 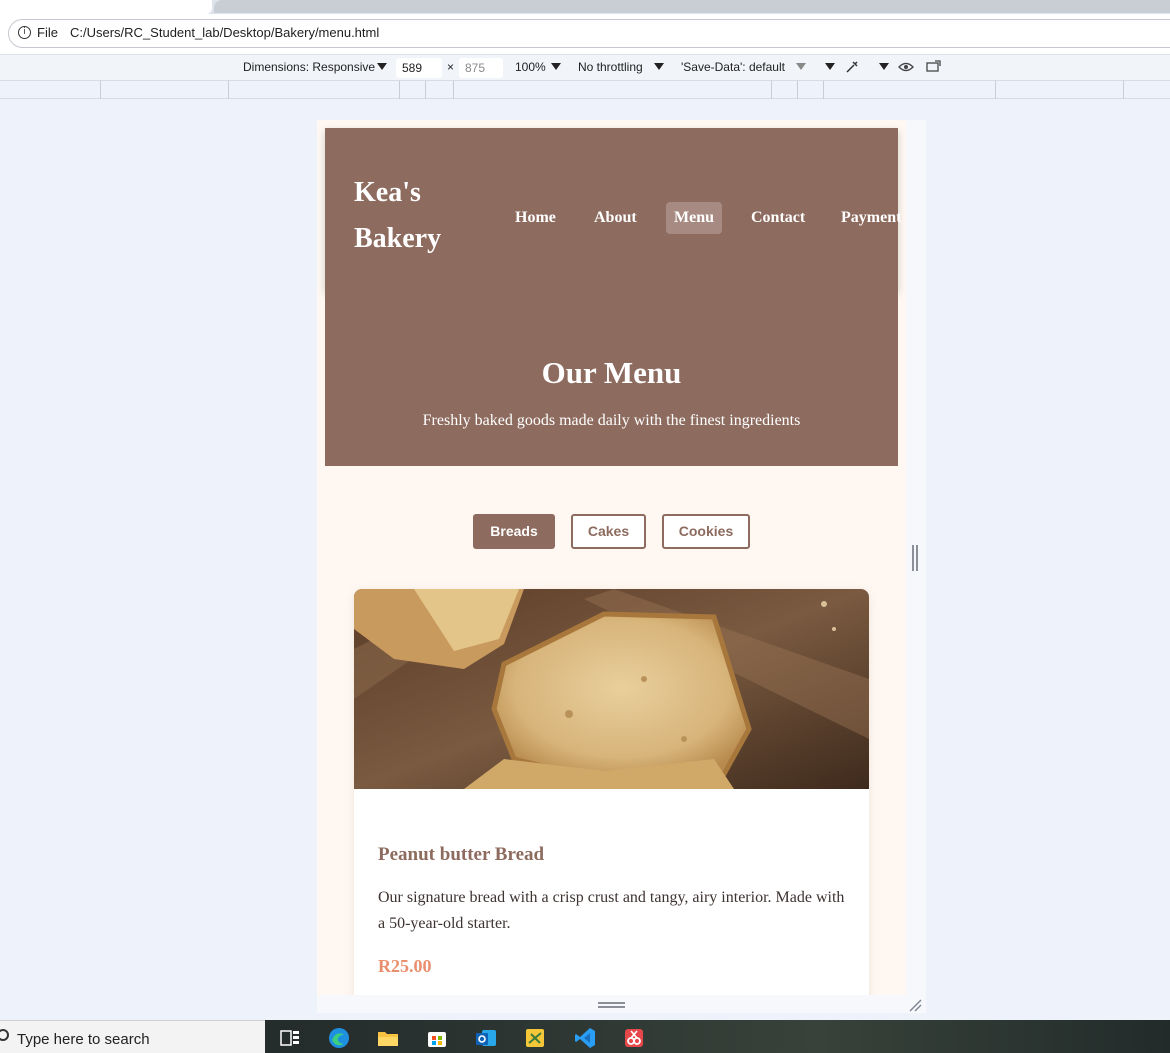 What do you see at coordinates (608, 531) in the screenshot?
I see `filter-cakes-button: Cakes` at bounding box center [608, 531].